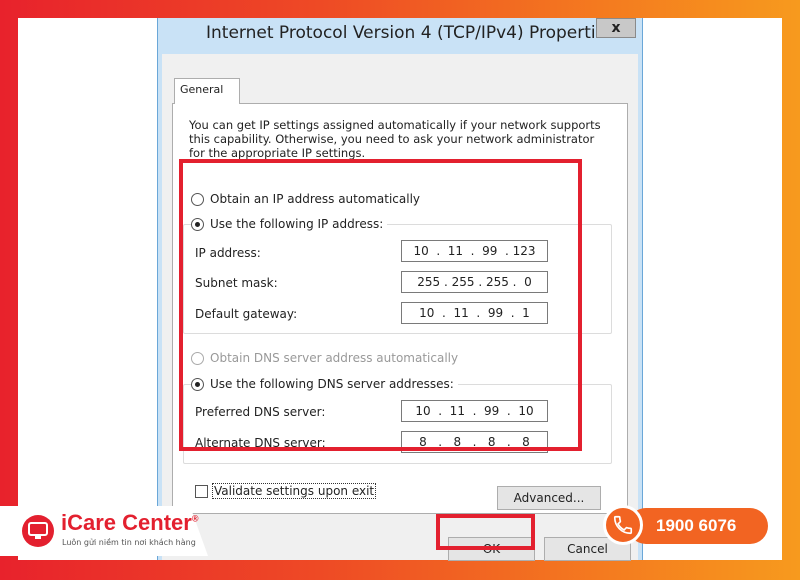 The image size is (800, 580). I want to click on close-button: x, so click(616, 28).